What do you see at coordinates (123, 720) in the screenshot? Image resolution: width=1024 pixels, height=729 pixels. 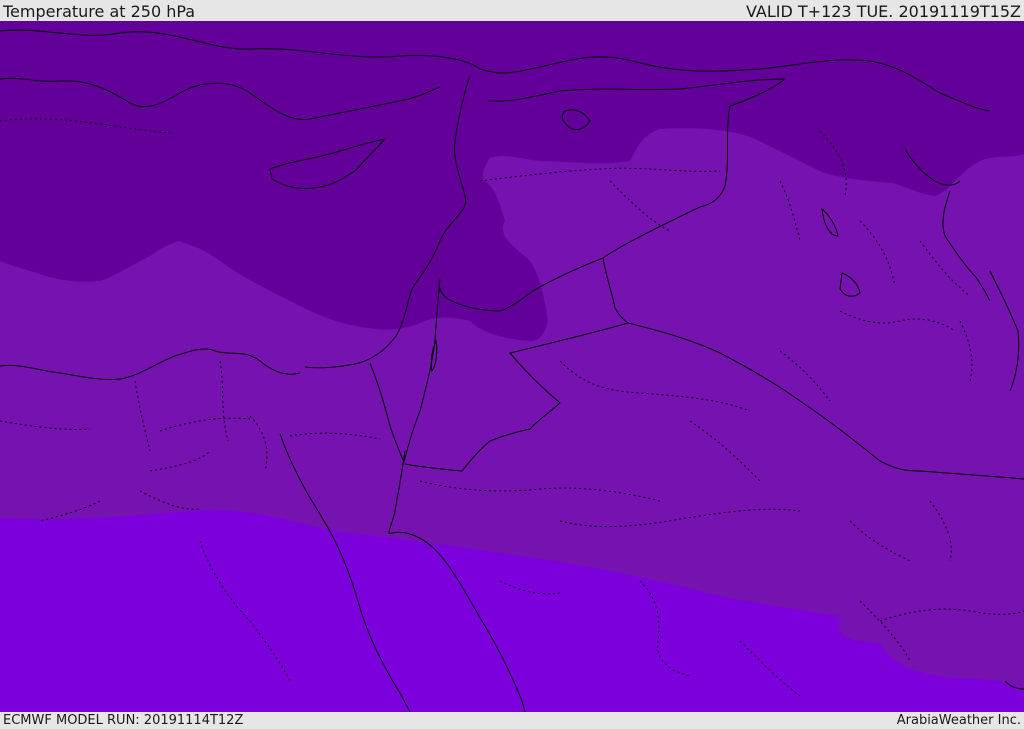 I see `model-run-label: ECMWF MODEL RUN: 20191114T12Z` at bounding box center [123, 720].